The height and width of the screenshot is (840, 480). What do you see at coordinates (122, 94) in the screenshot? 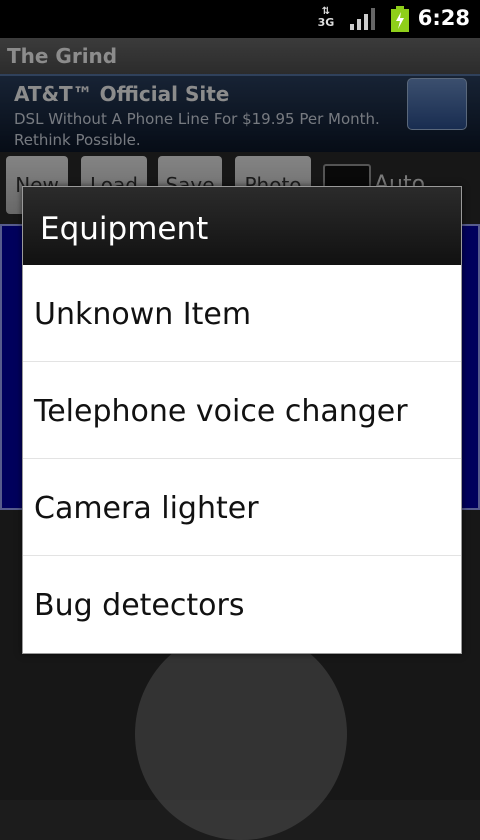
I see `ad-headline: AT&T™ Official Site` at bounding box center [122, 94].